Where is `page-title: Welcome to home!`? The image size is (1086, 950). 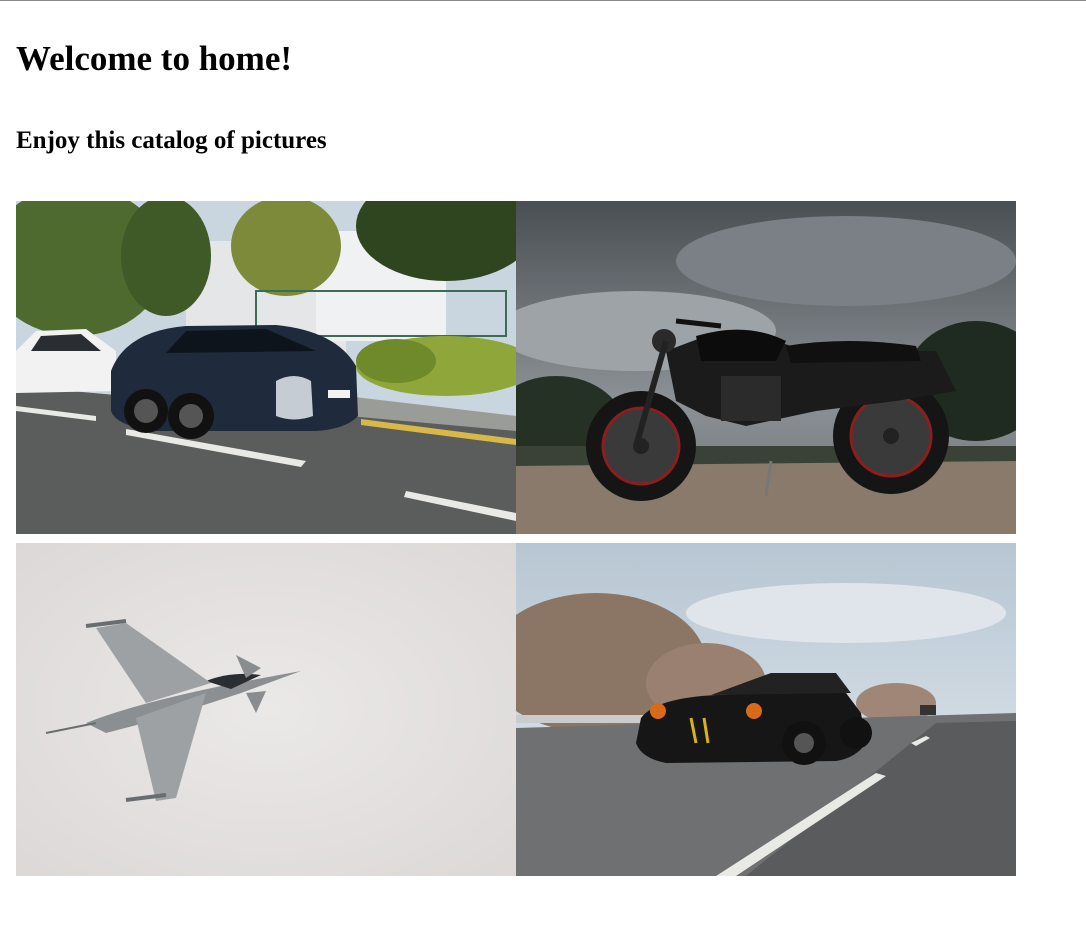 page-title: Welcome to home! is located at coordinates (154, 58).